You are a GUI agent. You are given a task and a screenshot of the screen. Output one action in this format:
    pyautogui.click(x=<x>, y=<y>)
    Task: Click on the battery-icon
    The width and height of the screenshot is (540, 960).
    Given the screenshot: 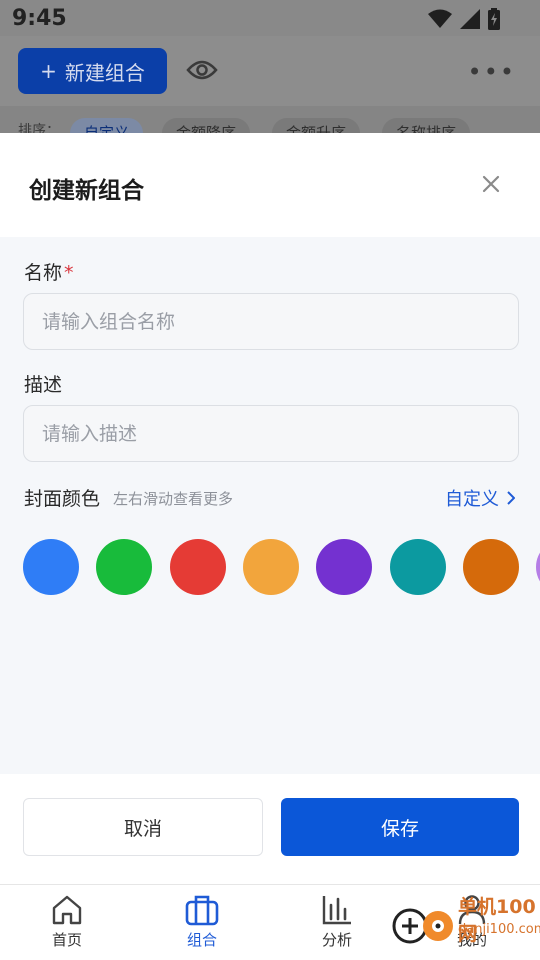 What is the action you would take?
    pyautogui.click(x=494, y=19)
    